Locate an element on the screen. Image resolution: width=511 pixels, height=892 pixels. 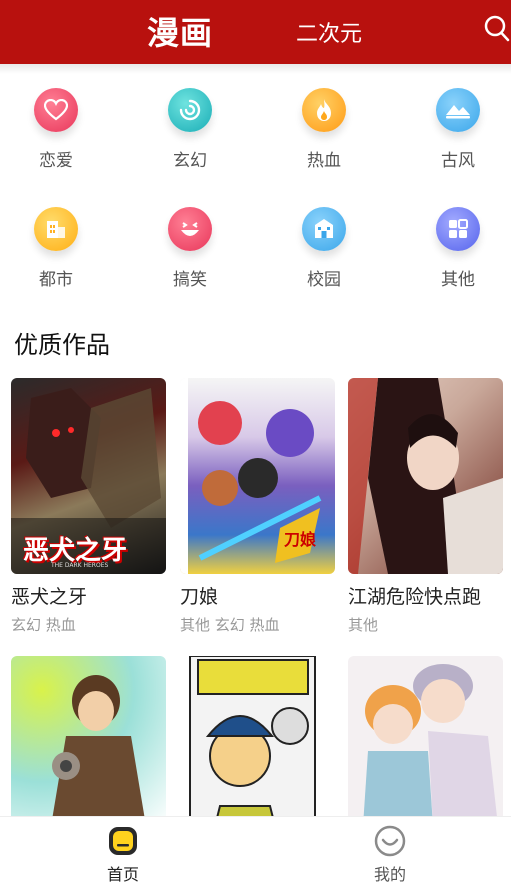
nav-mine: 我的 is located at coordinates (390, 855).